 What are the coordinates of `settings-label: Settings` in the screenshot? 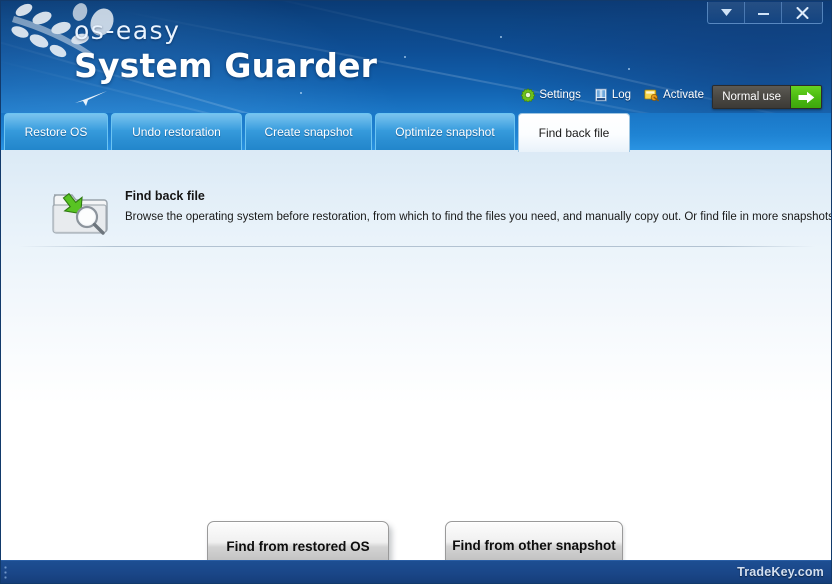 It's located at (560, 95).